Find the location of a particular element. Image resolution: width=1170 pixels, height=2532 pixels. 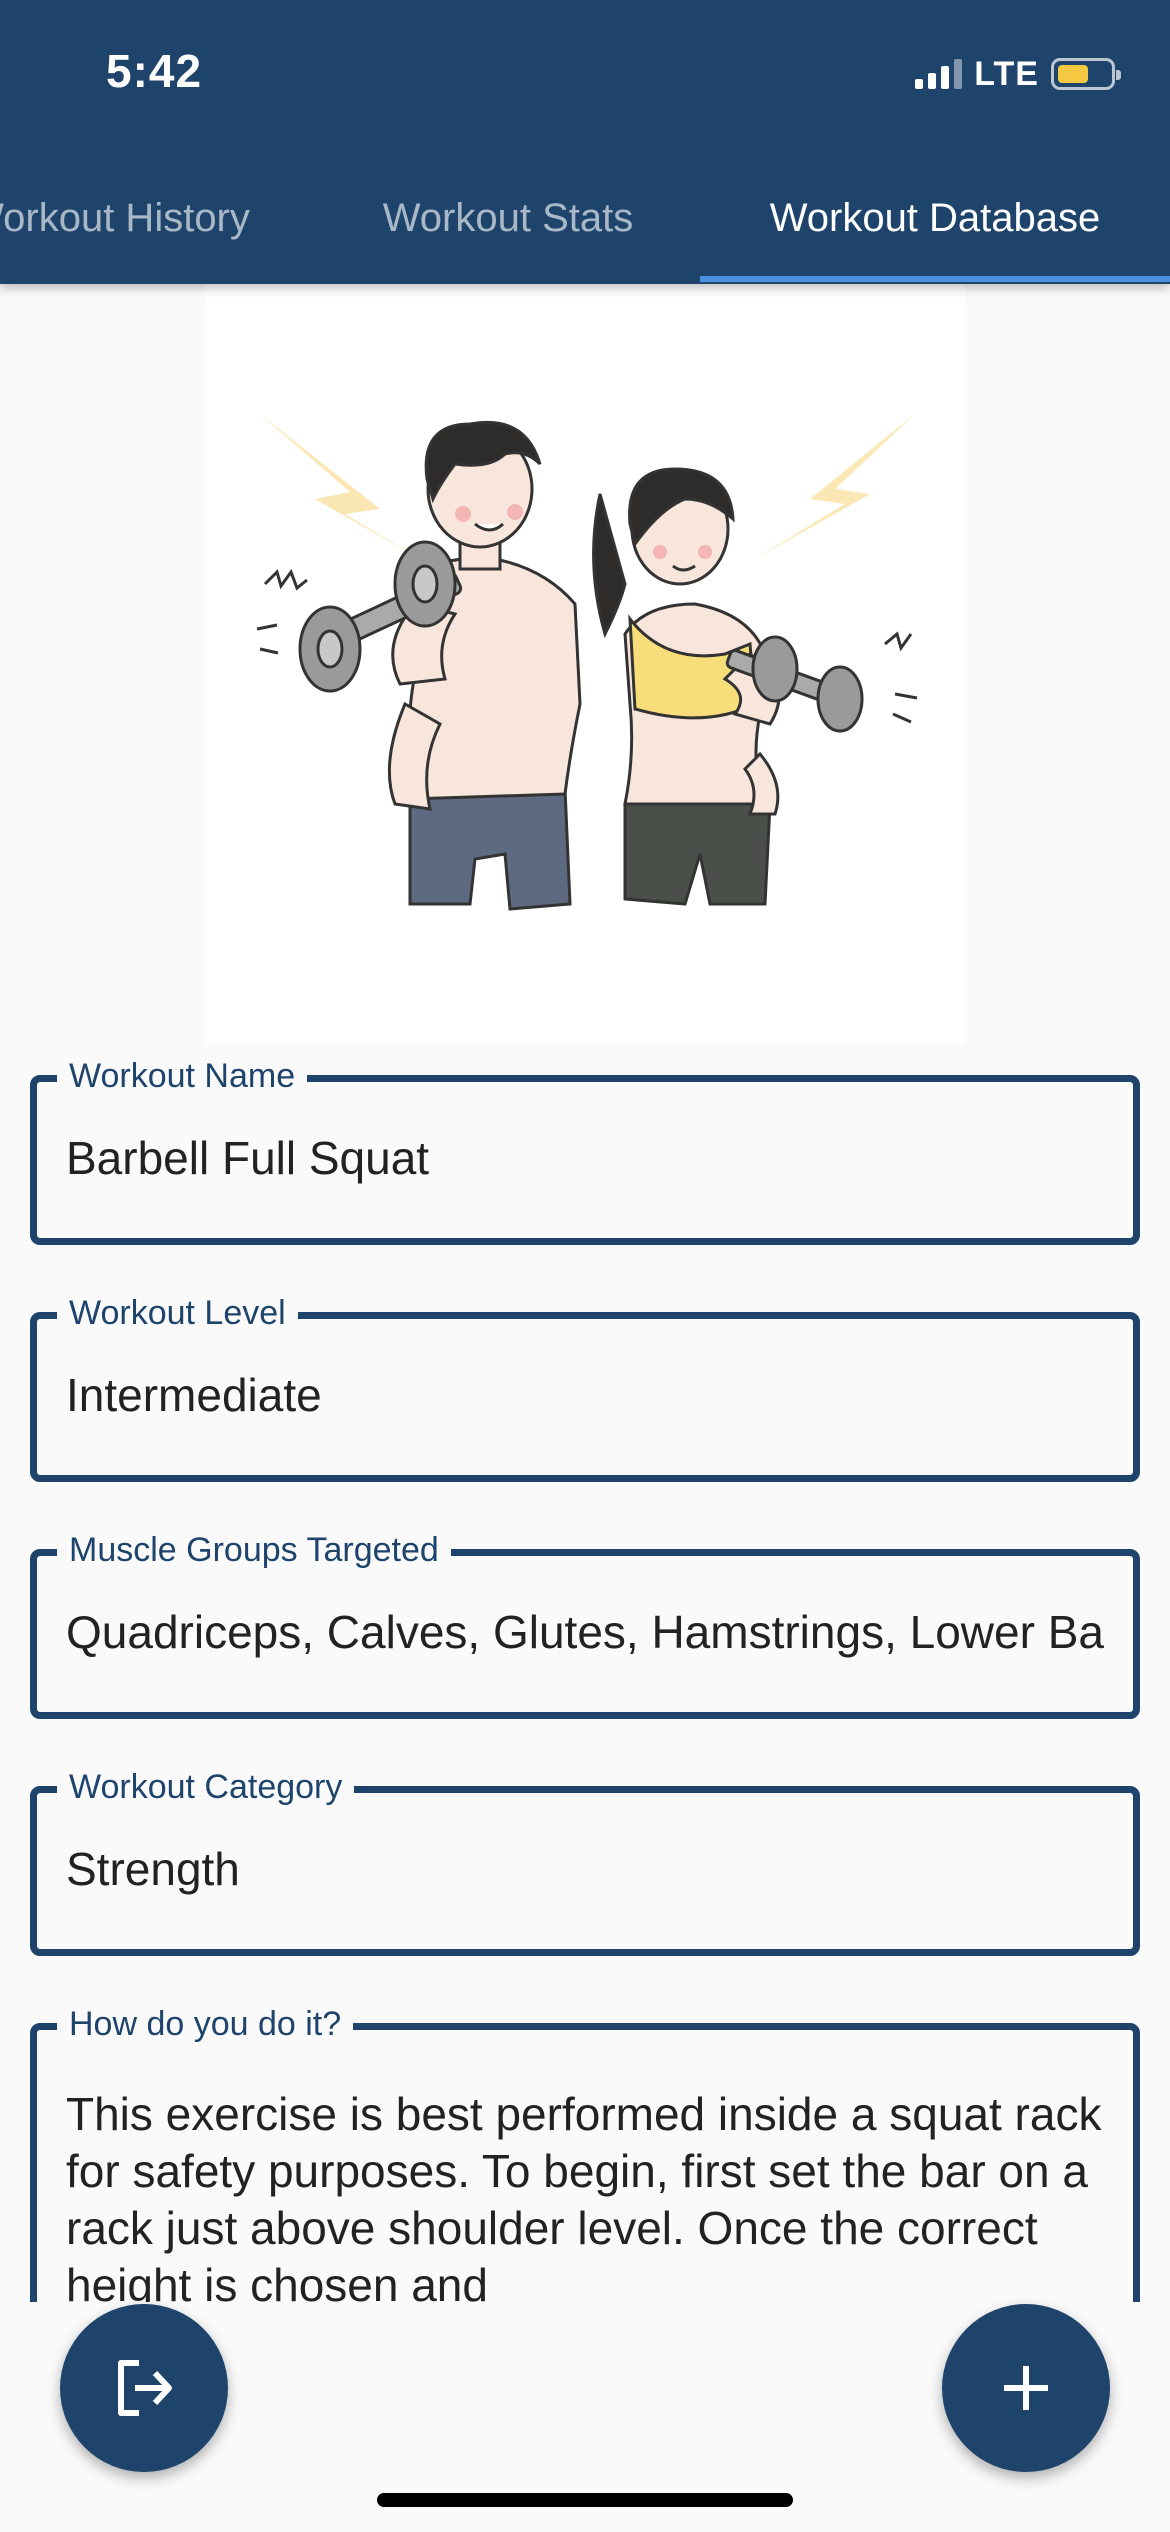

workout-name-label: Workout Name is located at coordinates (182, 1076).